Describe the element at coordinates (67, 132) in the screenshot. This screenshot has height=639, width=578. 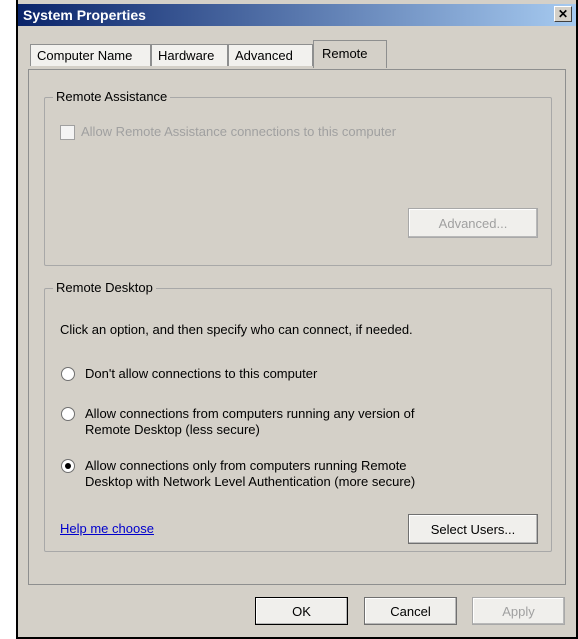
I see `remote-assistance-checkbox` at that location.